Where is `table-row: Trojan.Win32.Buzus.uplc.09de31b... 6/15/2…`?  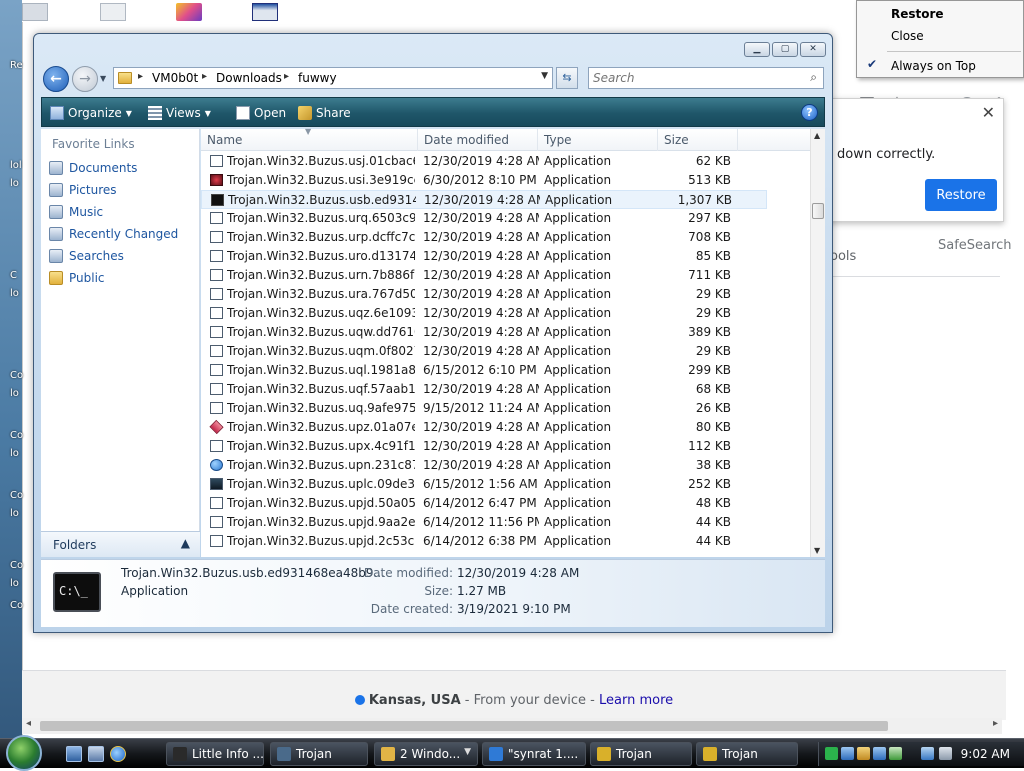
table-row: Trojan.Win32.Buzus.uplc.09de31b... 6/15/2… is located at coordinates (484, 484).